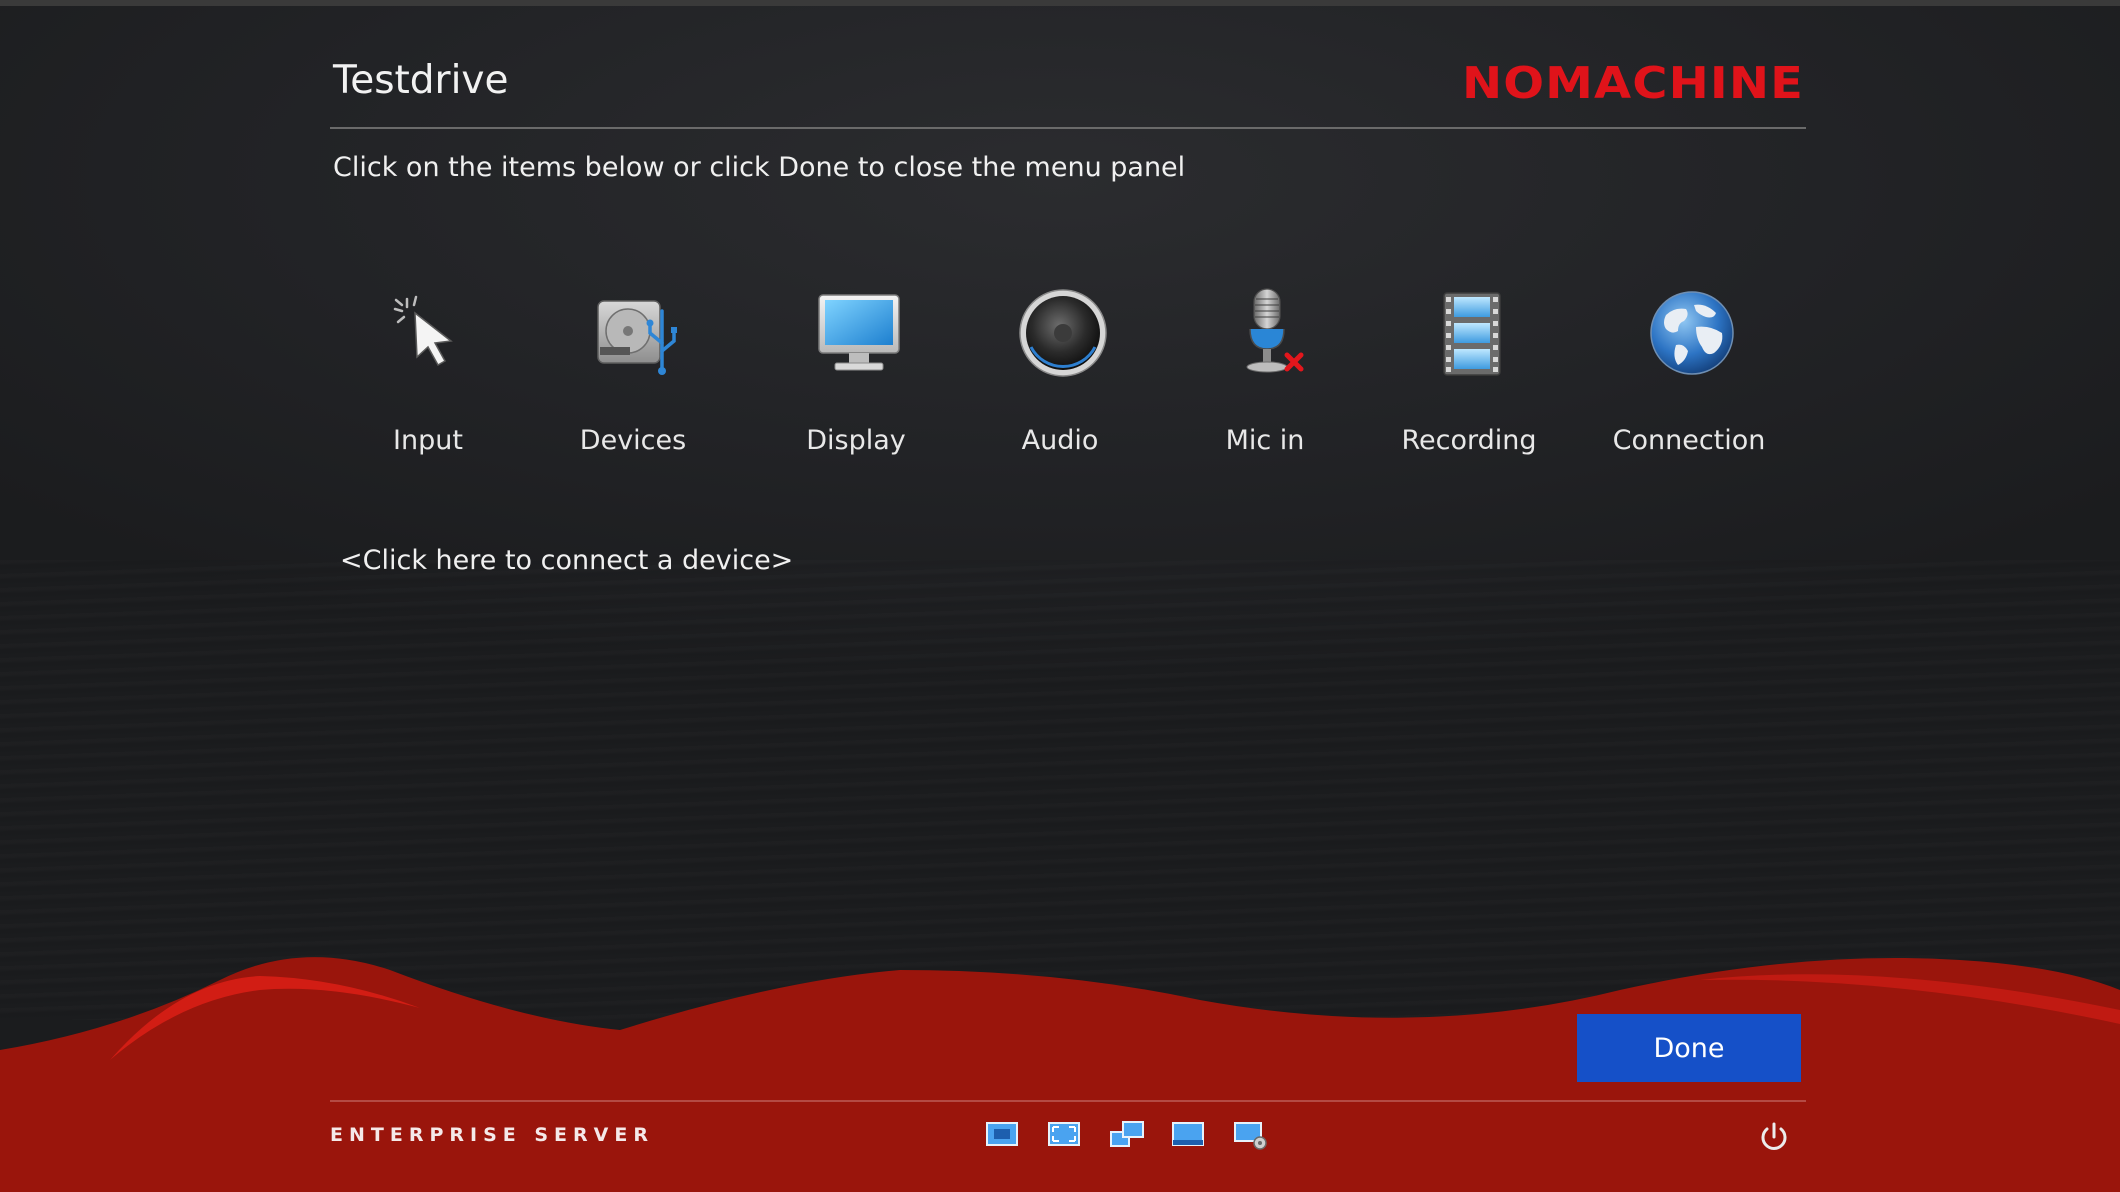 The width and height of the screenshot is (2120, 1192). Describe the element at coordinates (1251, 1135) in the screenshot. I see `display-settings-icon` at that location.